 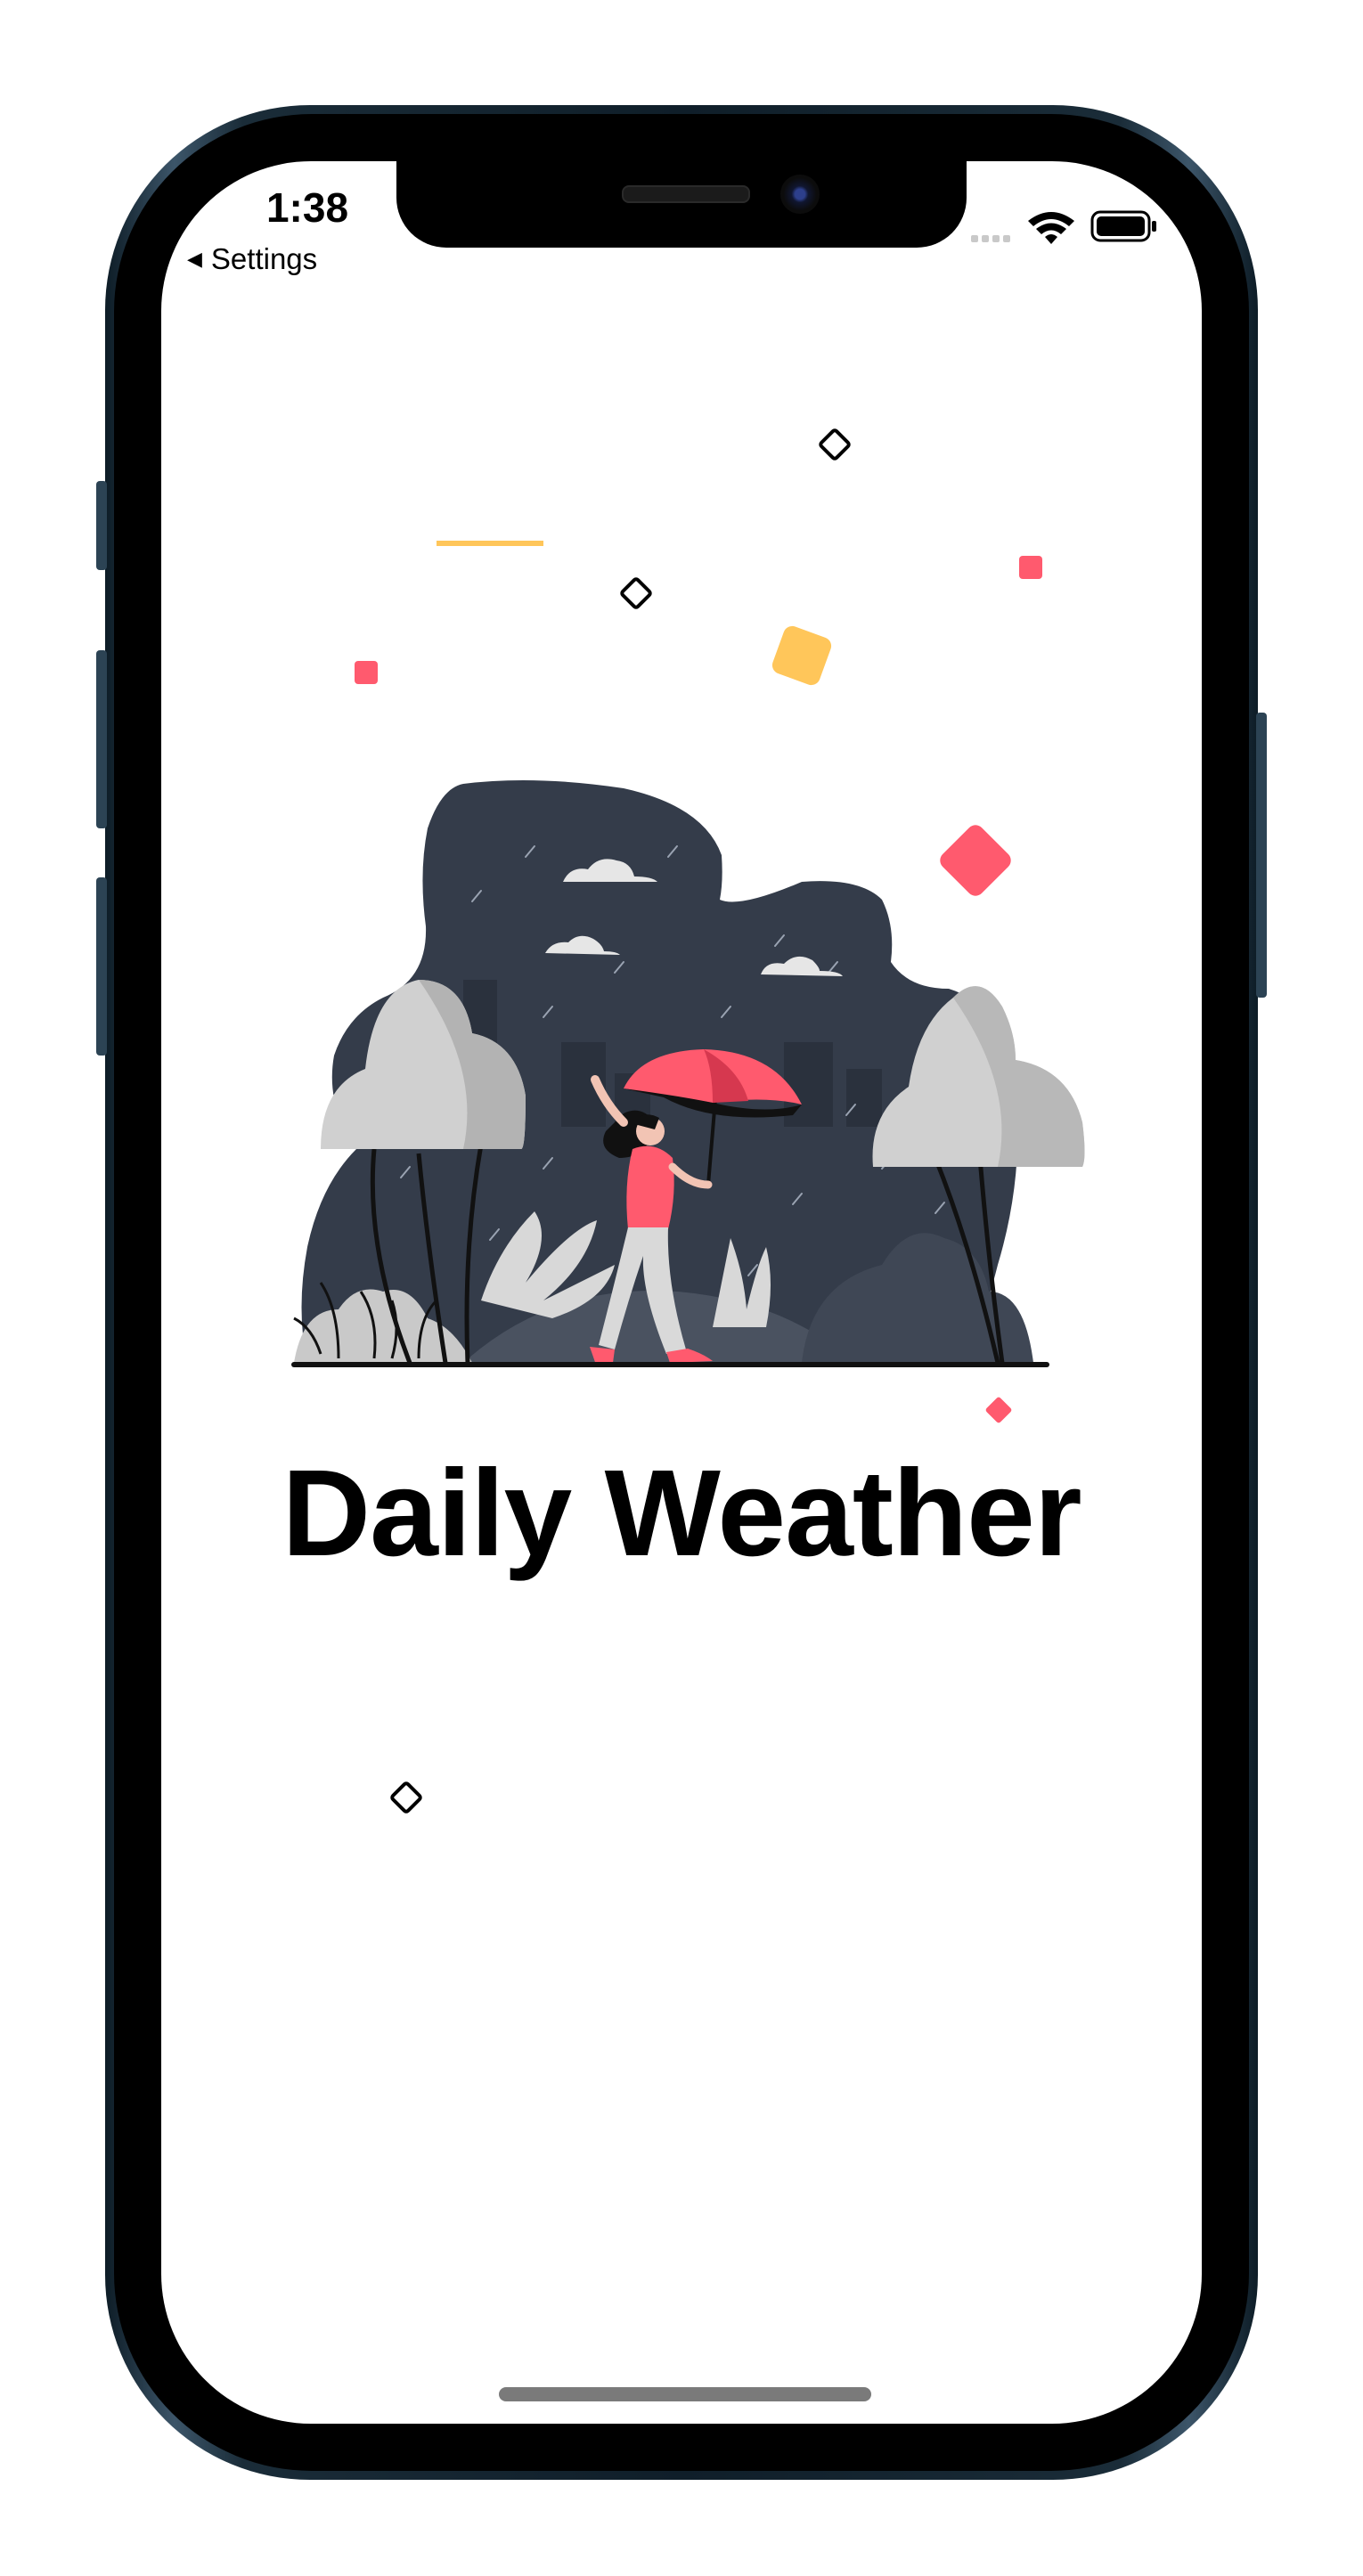 What do you see at coordinates (688, 1073) in the screenshot?
I see `rain-illustration` at bounding box center [688, 1073].